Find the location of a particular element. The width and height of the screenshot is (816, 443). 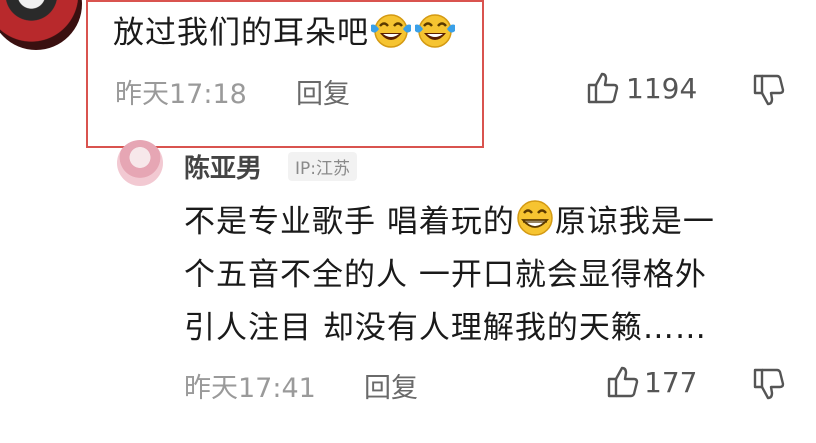

like-count: 1194 is located at coordinates (662, 88).